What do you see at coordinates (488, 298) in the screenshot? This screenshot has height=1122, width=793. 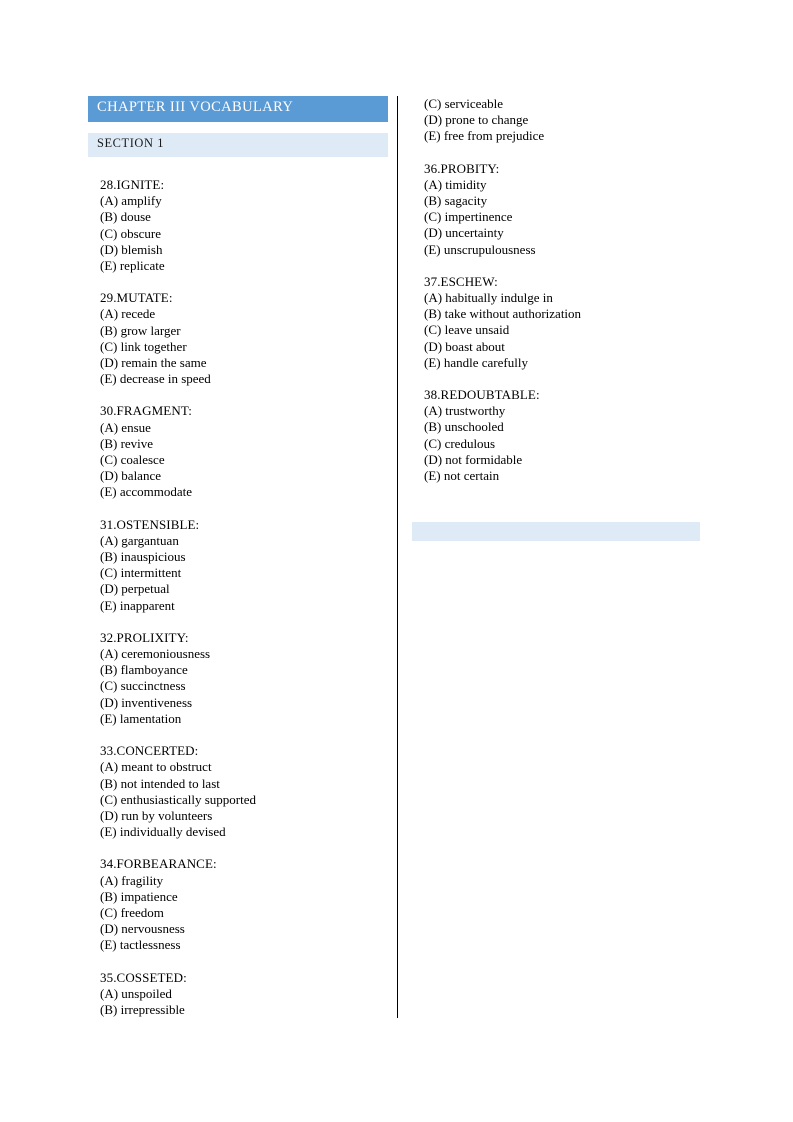 I see `question-option: (A) habitually indulge in` at bounding box center [488, 298].